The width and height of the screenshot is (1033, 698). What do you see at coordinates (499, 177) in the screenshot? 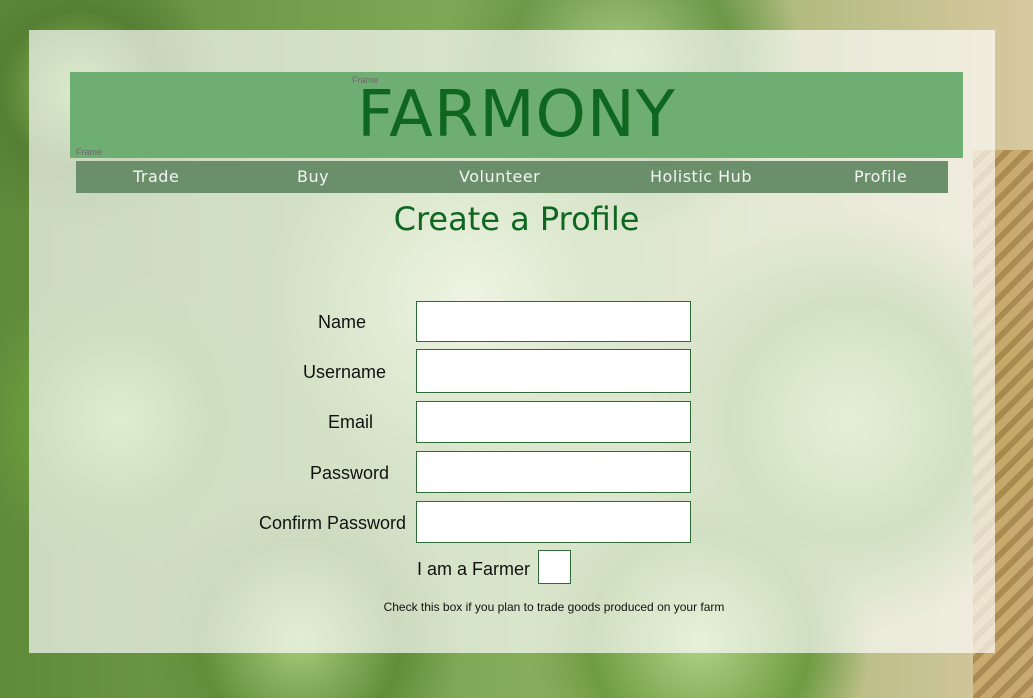
I see `nav-item-volunteer: Volunteer` at bounding box center [499, 177].